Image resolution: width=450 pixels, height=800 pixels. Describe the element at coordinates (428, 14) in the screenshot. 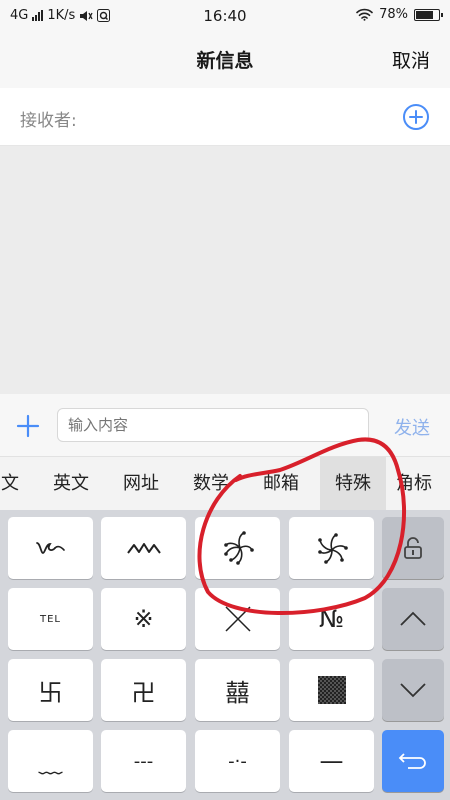

I see `battery-icon` at that location.